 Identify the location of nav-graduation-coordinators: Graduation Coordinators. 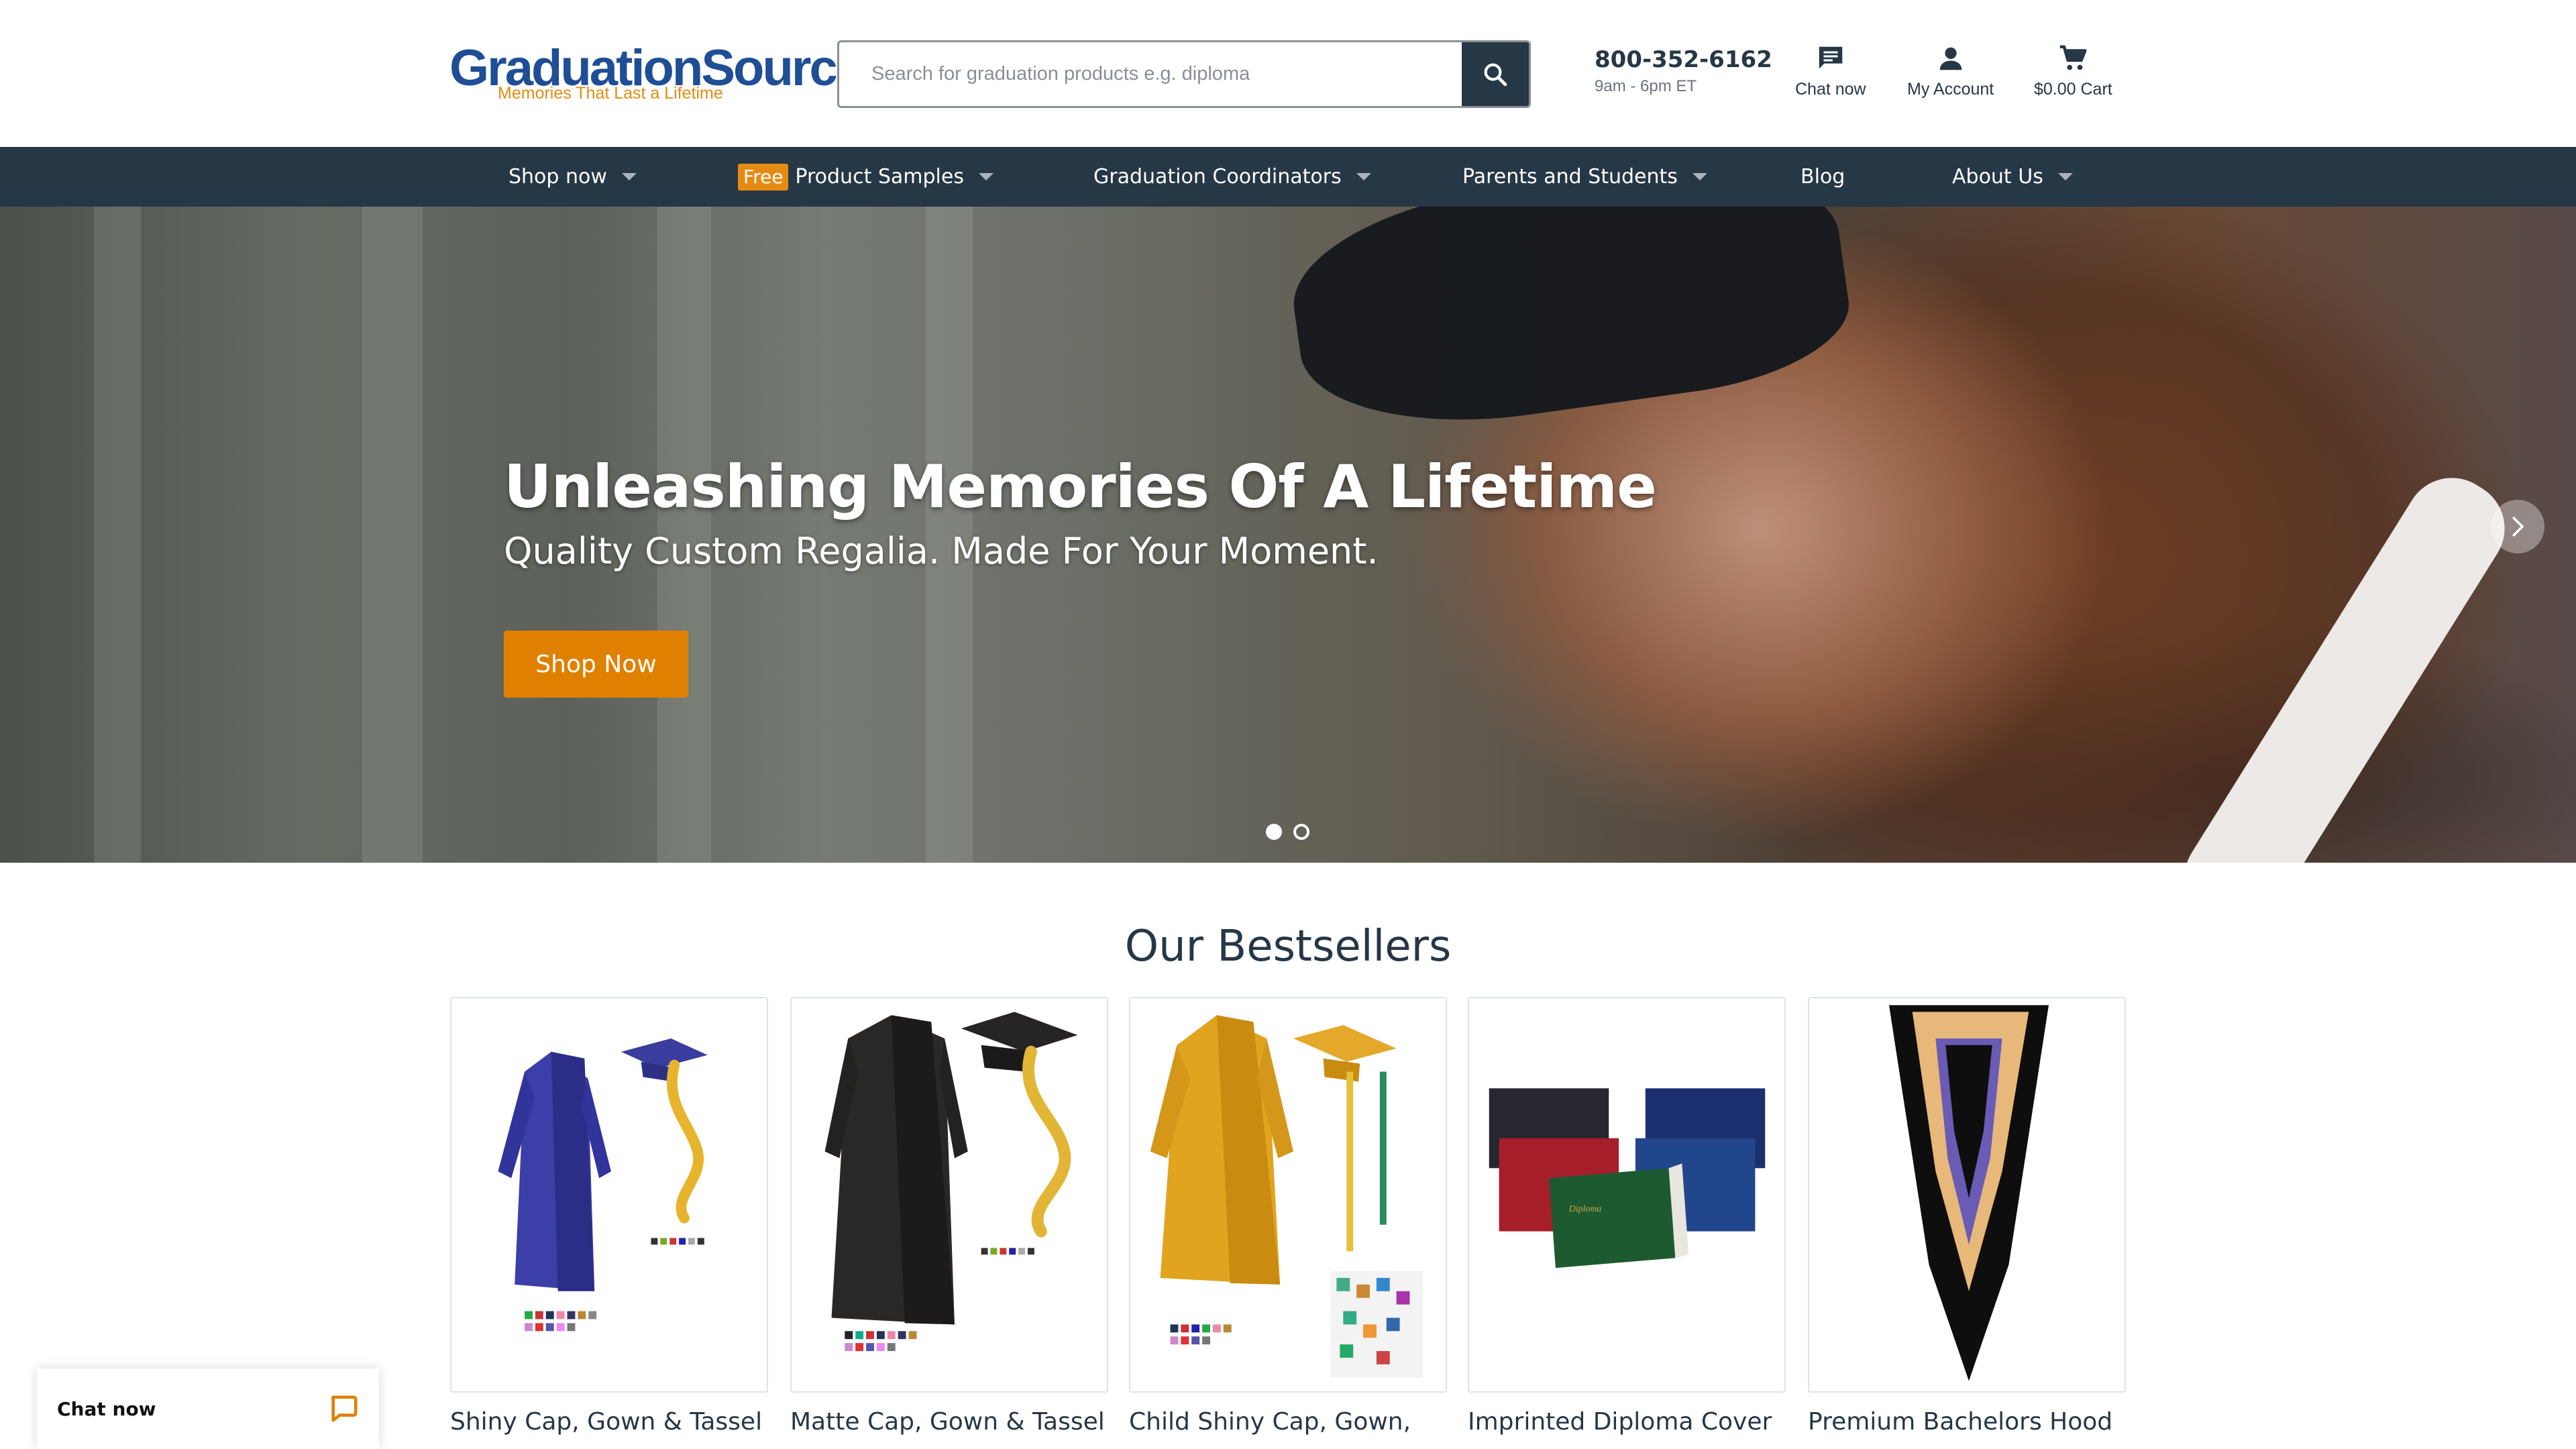
(1232, 177).